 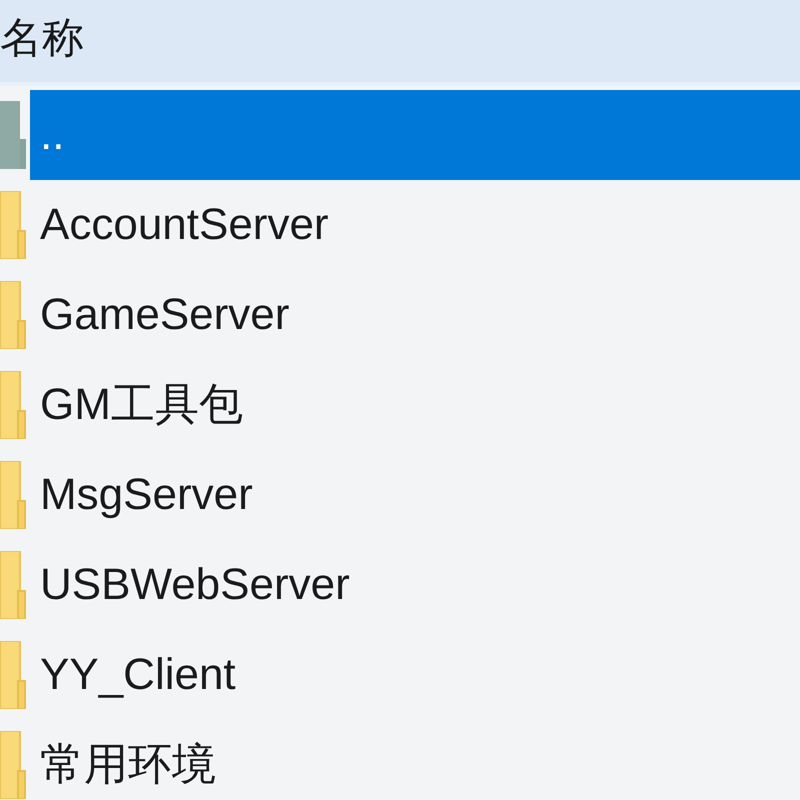 I want to click on name-column-header: 名称, so click(x=400, y=43).